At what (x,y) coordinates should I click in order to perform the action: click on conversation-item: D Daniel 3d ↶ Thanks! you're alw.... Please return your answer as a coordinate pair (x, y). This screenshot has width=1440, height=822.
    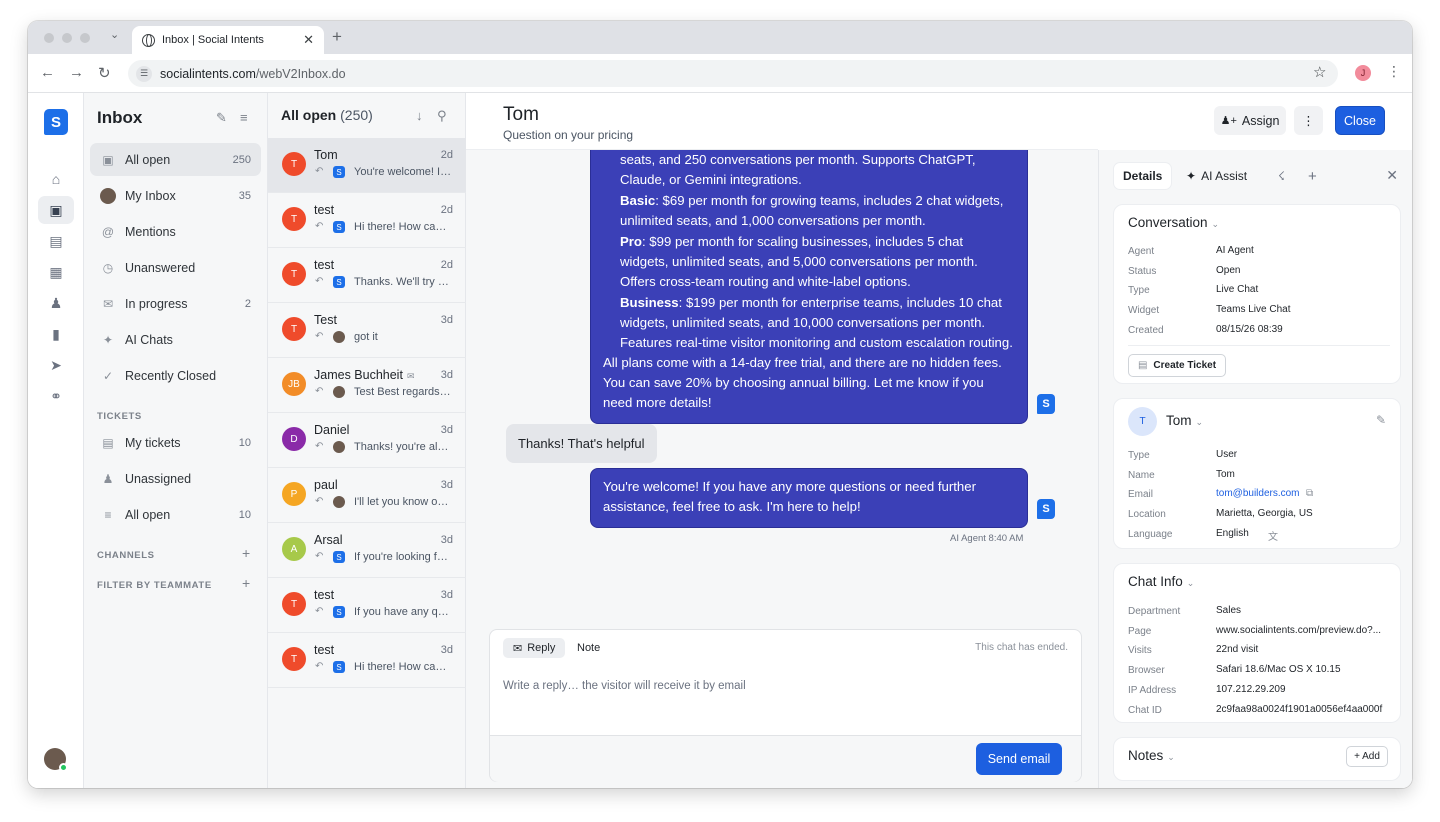
    Looking at the image, I should click on (367, 440).